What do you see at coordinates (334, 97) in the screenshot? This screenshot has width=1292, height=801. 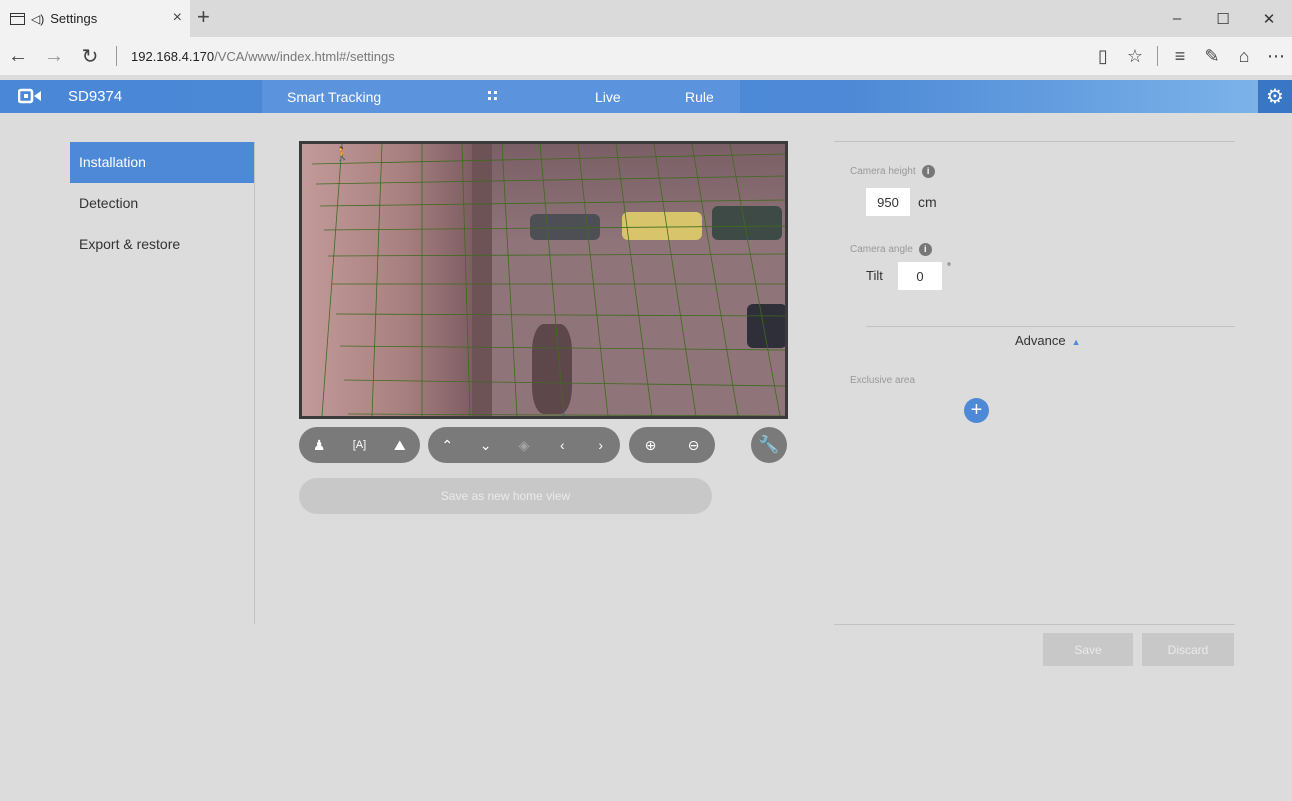 I see `tab-smart-tracking: Smart Tracking` at bounding box center [334, 97].